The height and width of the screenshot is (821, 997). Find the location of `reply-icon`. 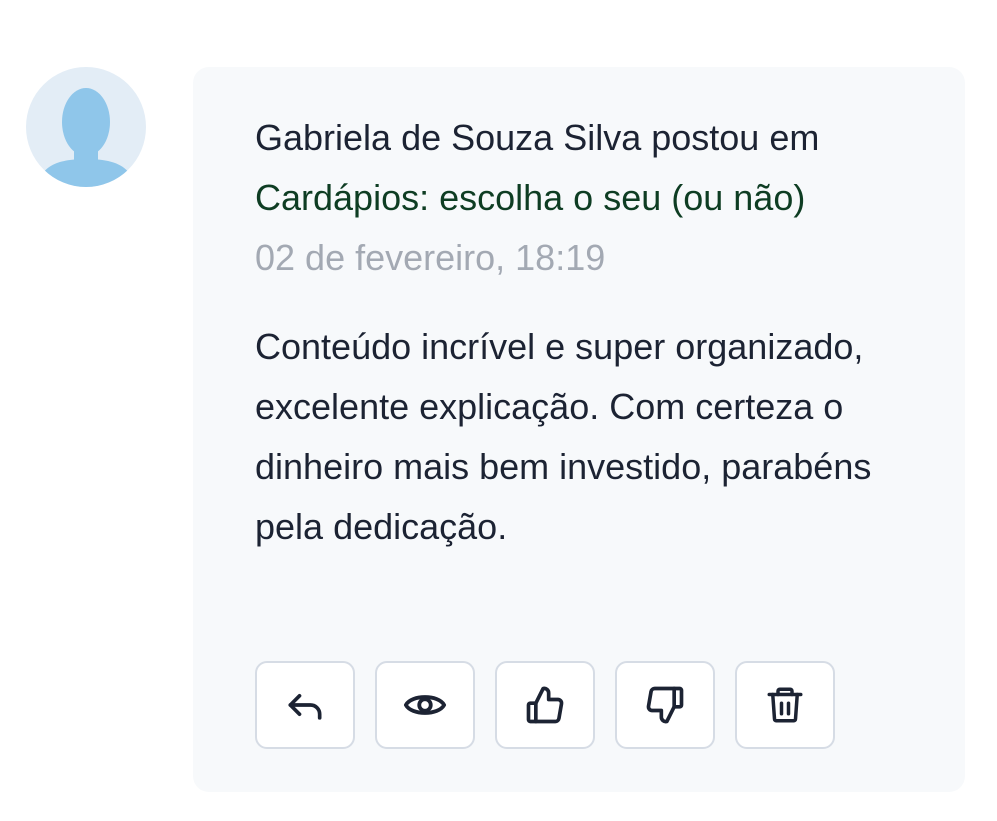

reply-icon is located at coordinates (305, 707).